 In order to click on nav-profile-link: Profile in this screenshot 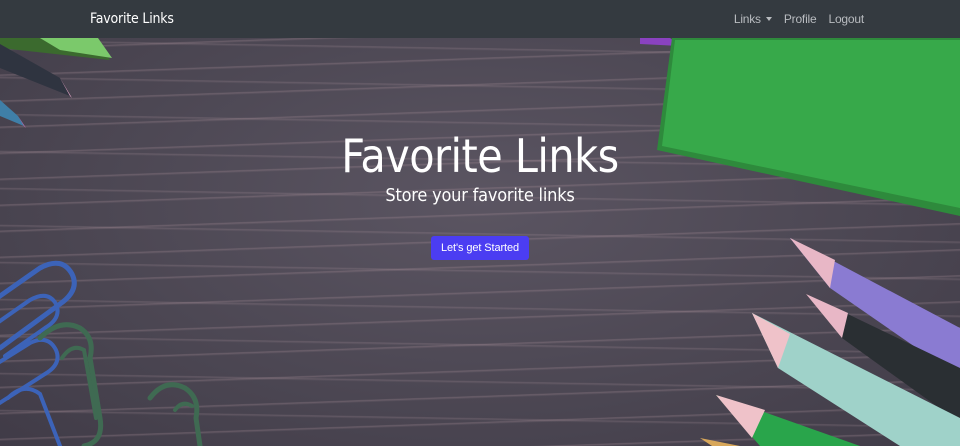, I will do `click(800, 19)`.